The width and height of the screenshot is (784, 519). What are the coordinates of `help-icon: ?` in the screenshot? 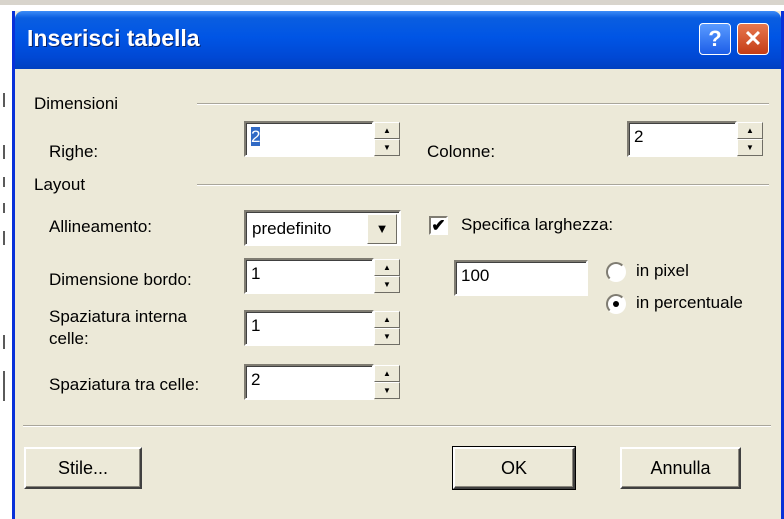 It's located at (715, 38).